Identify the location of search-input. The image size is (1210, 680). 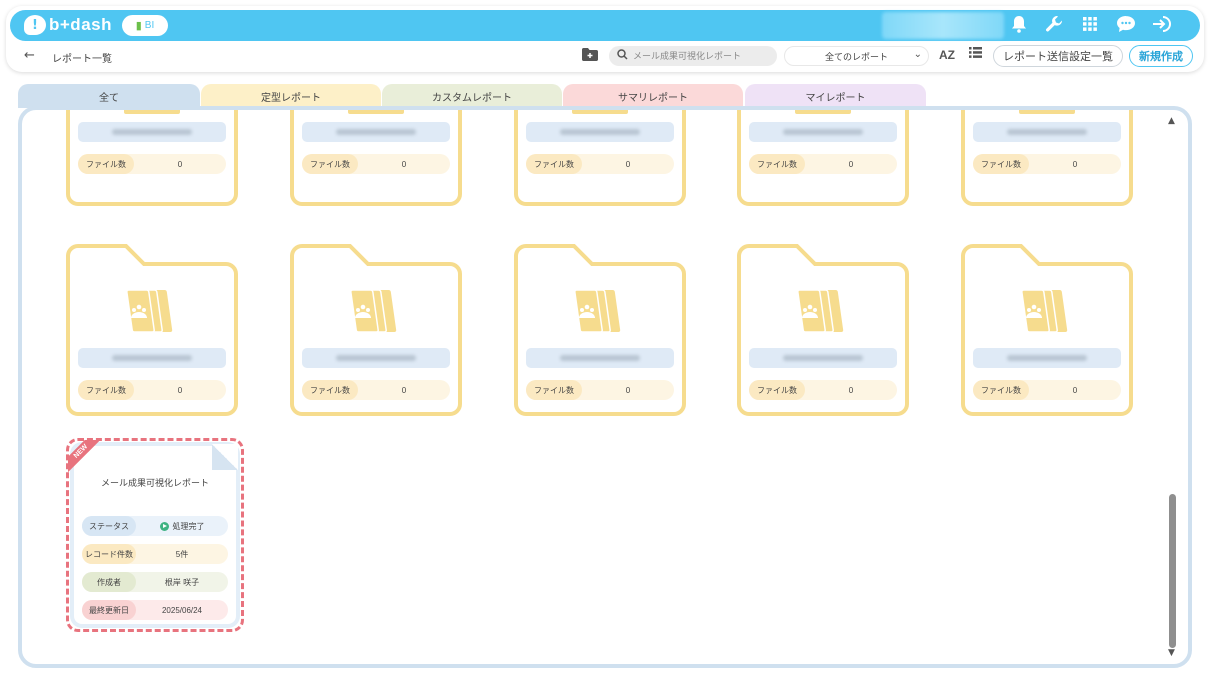
(703, 56).